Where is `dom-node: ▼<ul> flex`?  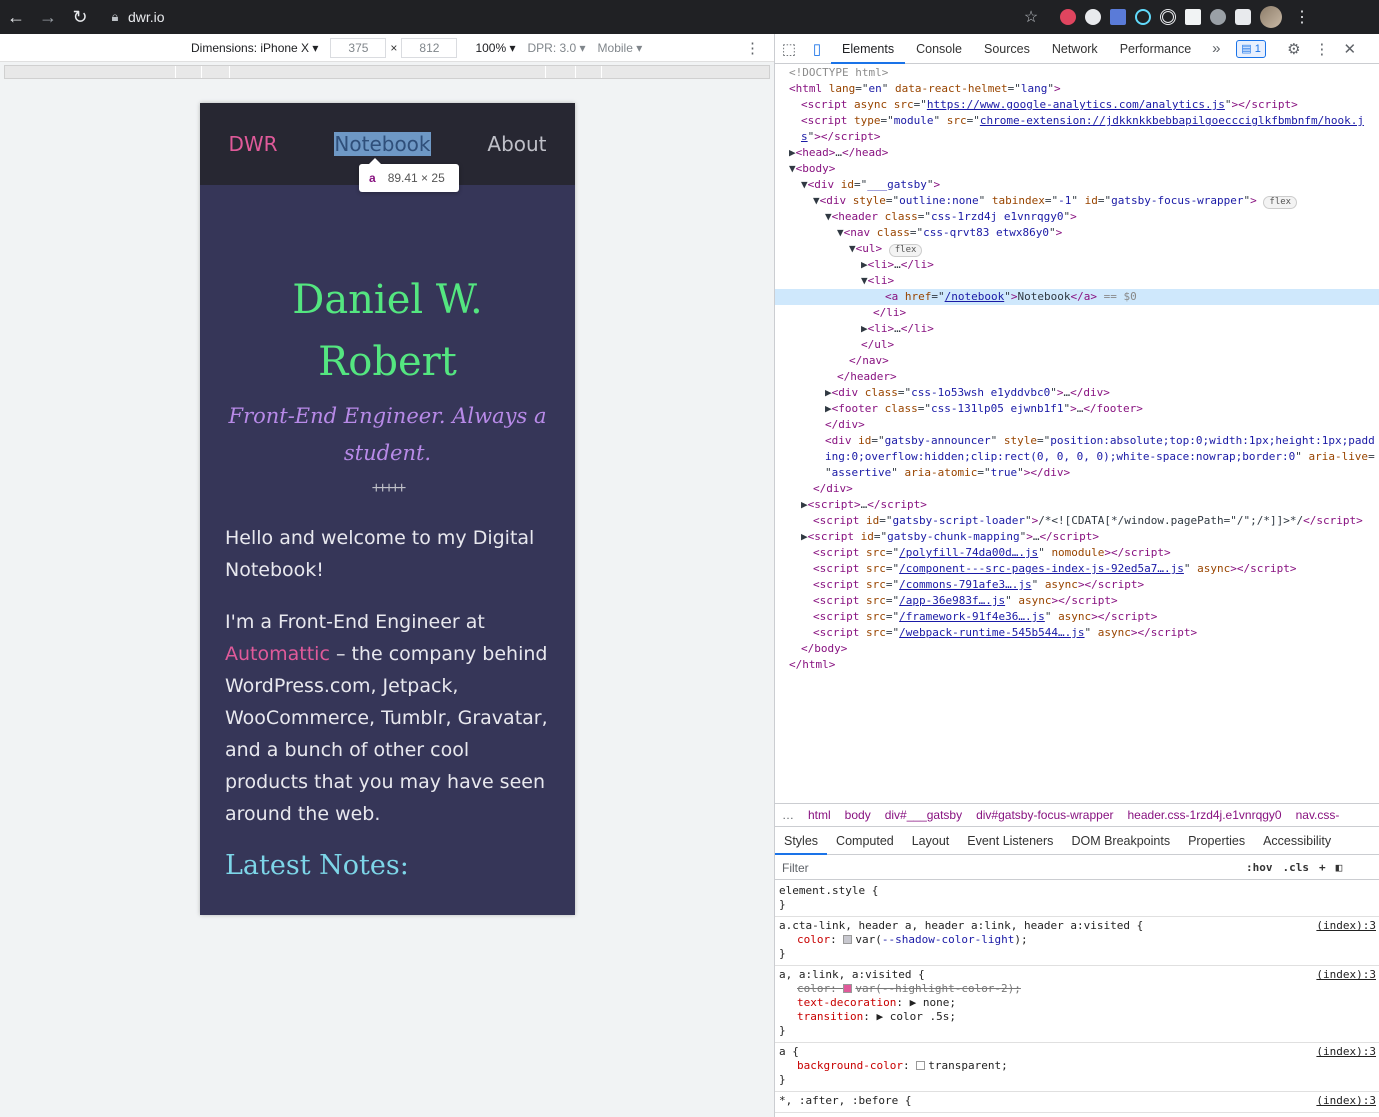 dom-node: ▼<ul> flex is located at coordinates (1077, 249).